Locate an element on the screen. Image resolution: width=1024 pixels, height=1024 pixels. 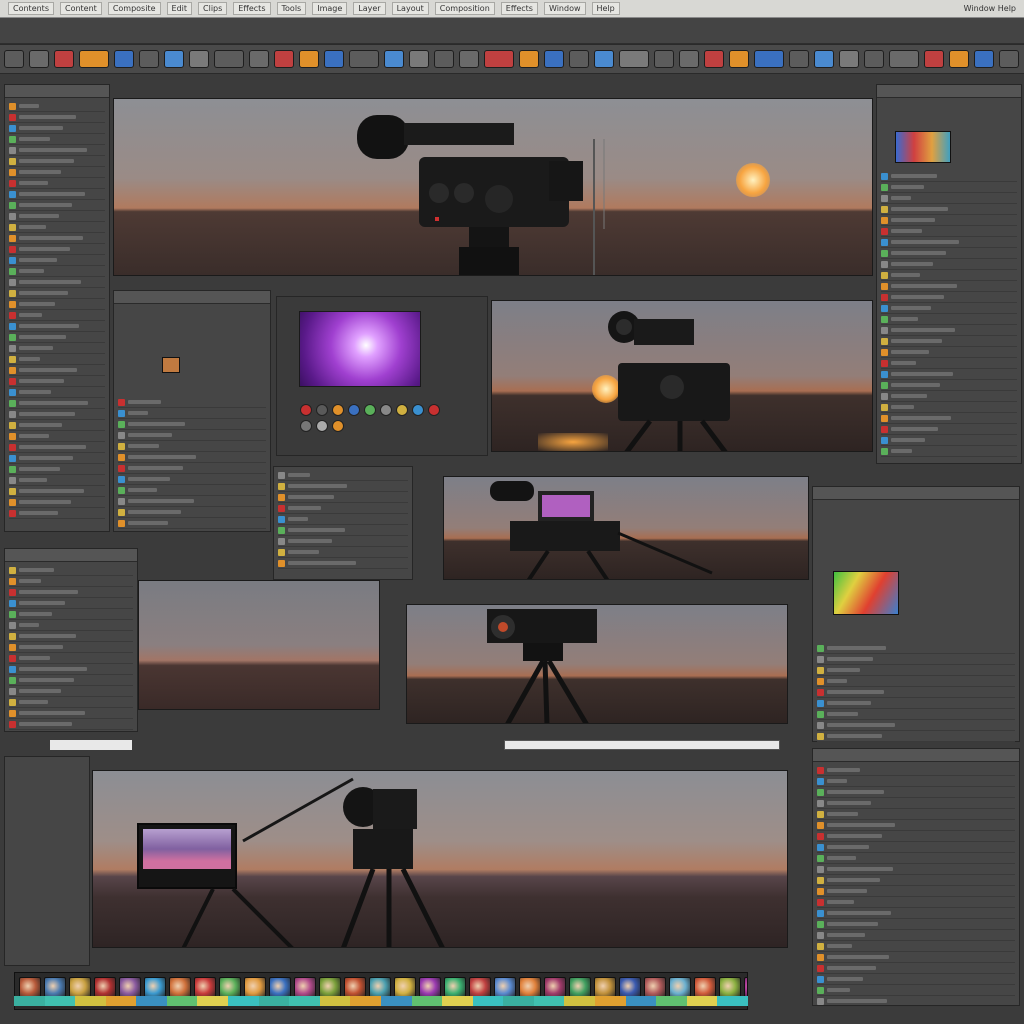
menu-item: Layout is located at coordinates (410, 8).